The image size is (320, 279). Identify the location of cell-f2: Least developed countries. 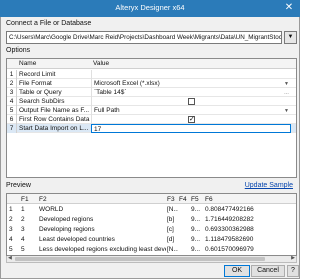
(77, 239).